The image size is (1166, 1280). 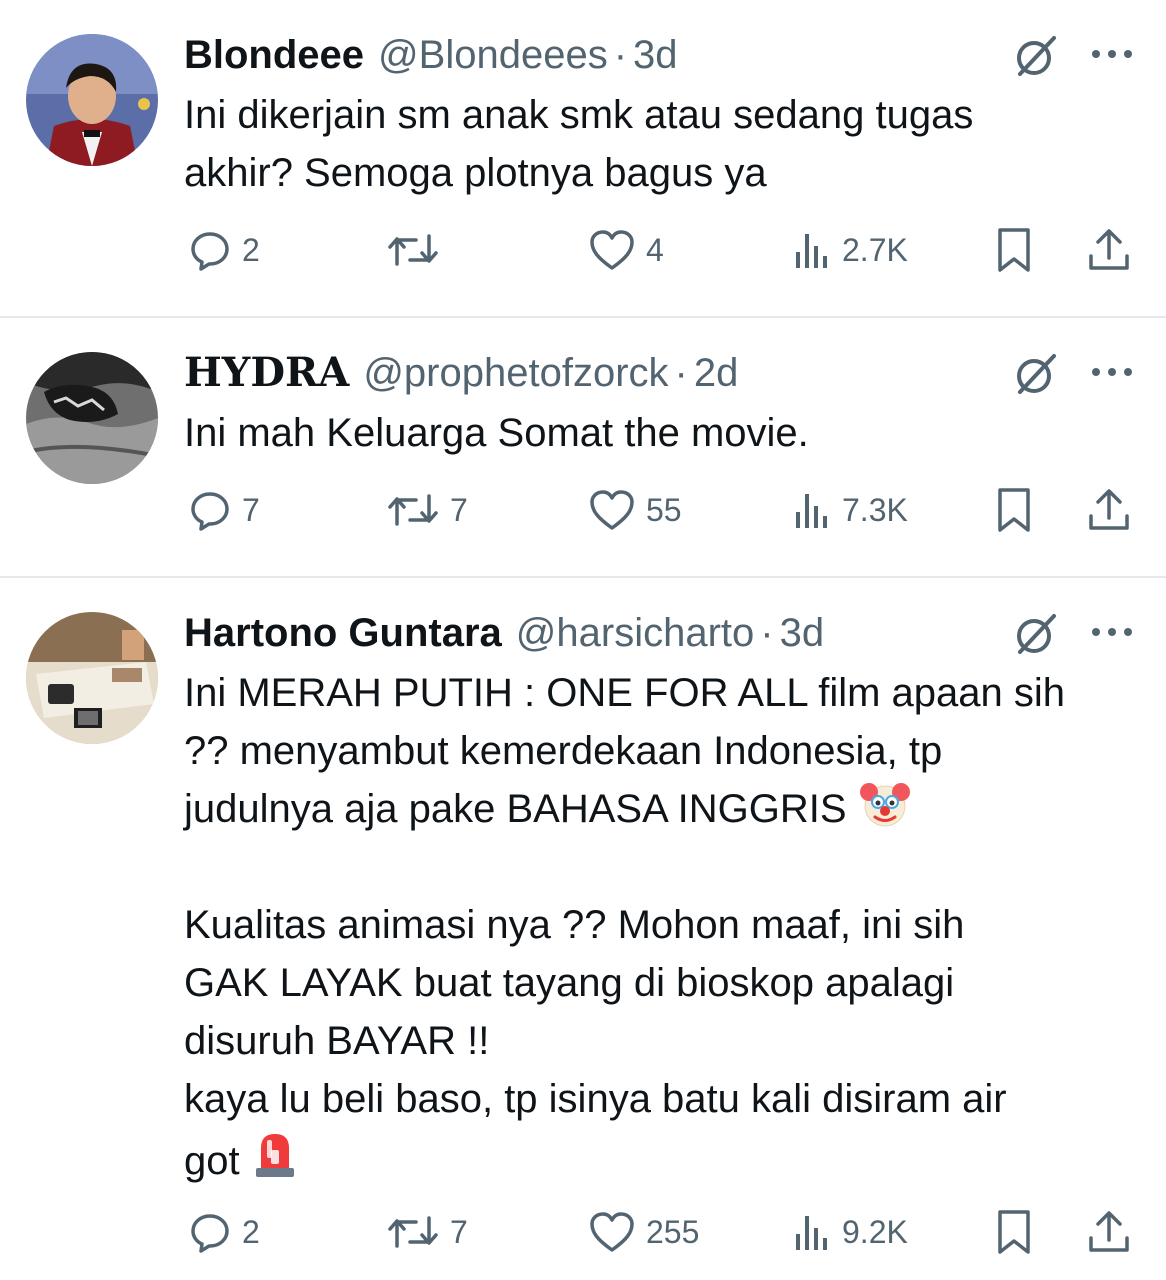 What do you see at coordinates (569, 983) in the screenshot?
I see `text-line: GAK LAYAK buat tayang di bioskop apalagi` at bounding box center [569, 983].